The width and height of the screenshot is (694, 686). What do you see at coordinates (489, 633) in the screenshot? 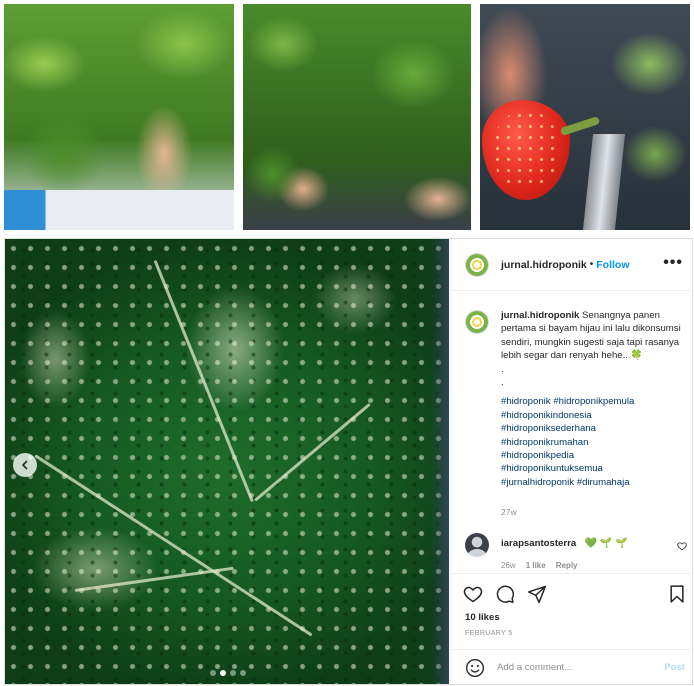
I see `post-date: FEBRUARY 5` at bounding box center [489, 633].